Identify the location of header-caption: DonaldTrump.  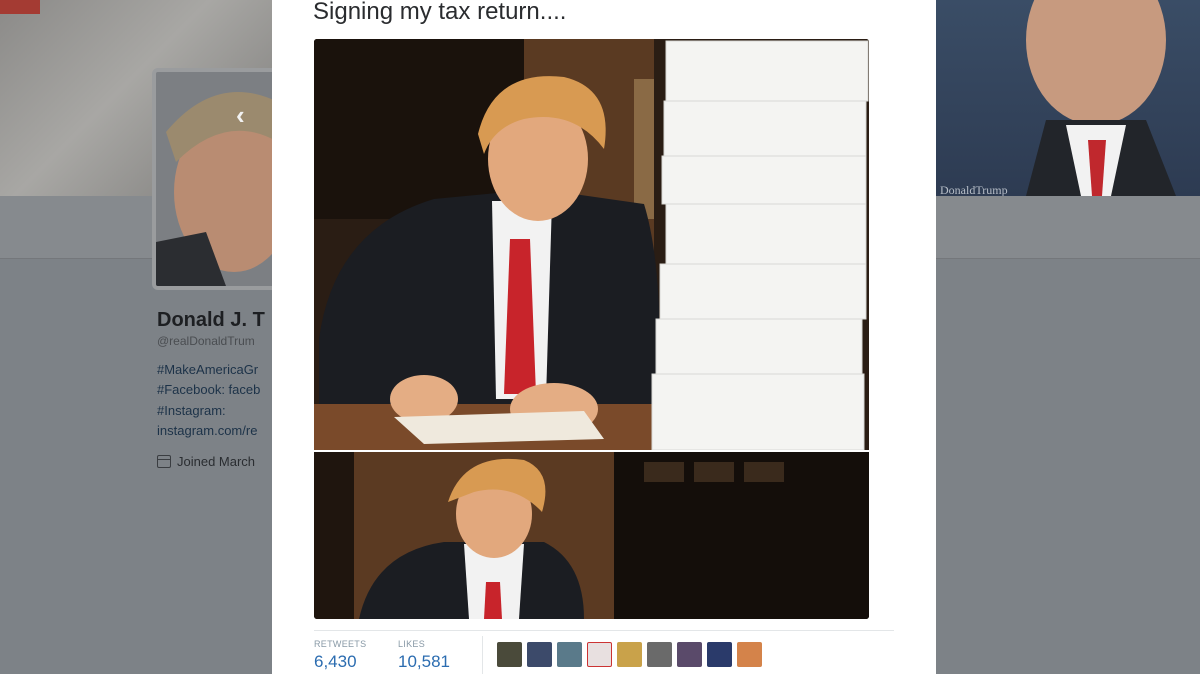
(974, 189).